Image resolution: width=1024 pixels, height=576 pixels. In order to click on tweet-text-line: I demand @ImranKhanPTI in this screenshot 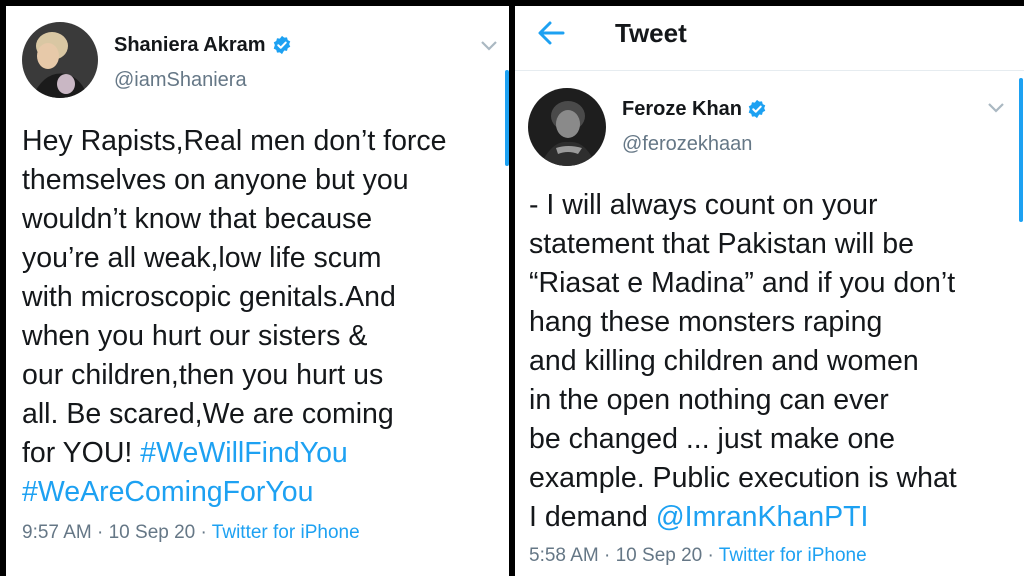, I will do `click(743, 517)`.